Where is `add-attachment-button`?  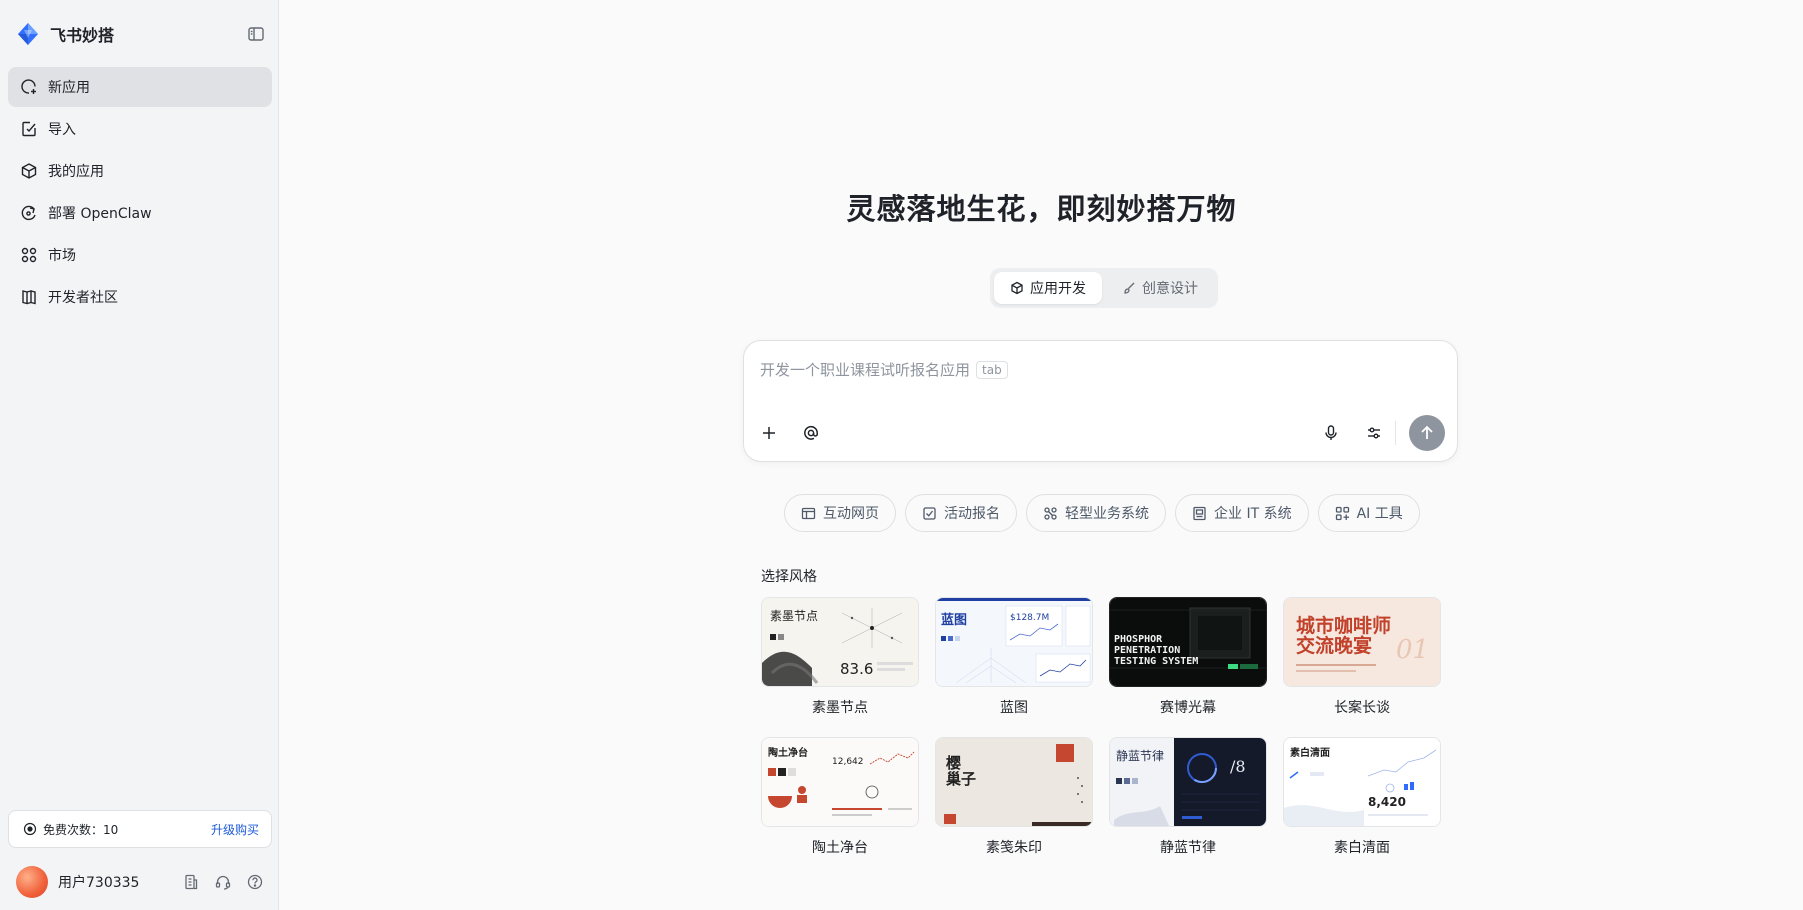 add-attachment-button is located at coordinates (769, 433).